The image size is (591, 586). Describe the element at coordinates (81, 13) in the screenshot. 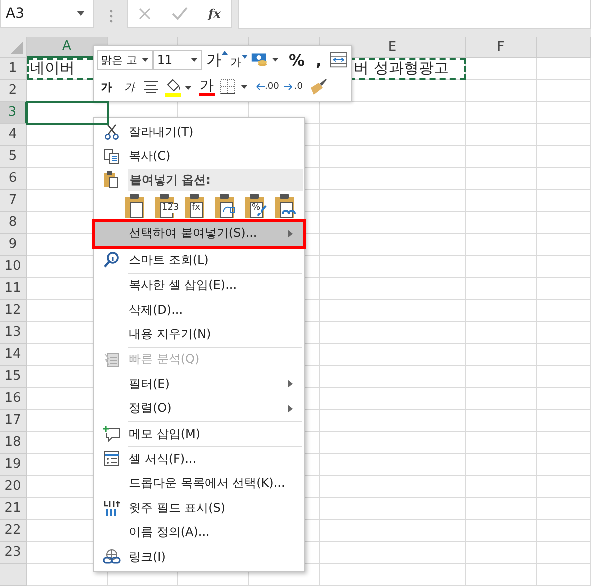

I see `dropdown-arrow-icon` at that location.